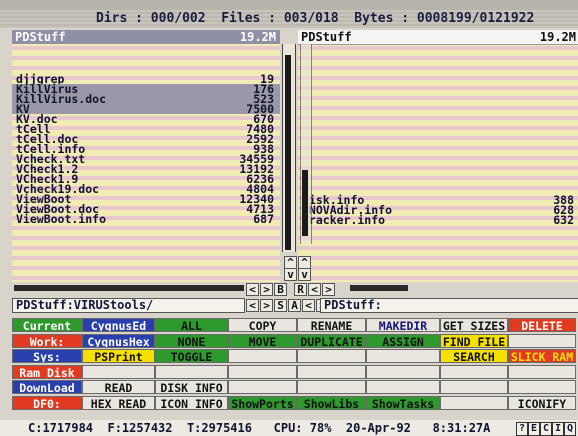  What do you see at coordinates (288, 152) in the screenshot?
I see `left-scrollbar-knob` at bounding box center [288, 152].